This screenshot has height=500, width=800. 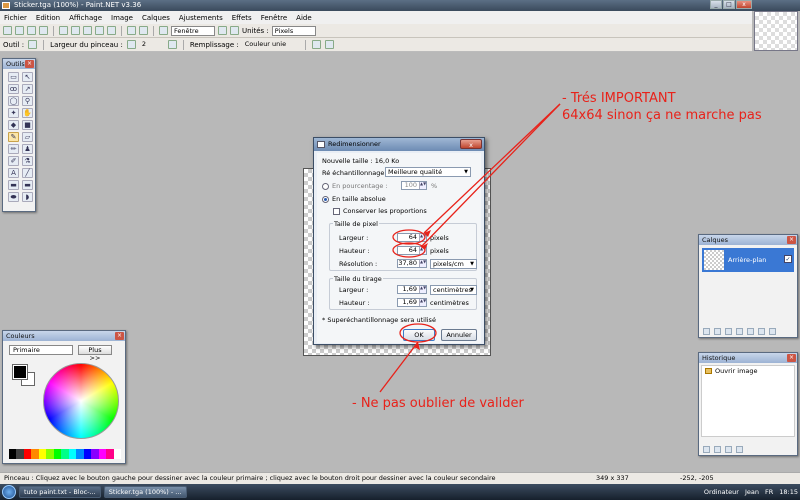 What do you see at coordinates (48, 18) in the screenshot?
I see `menu-edition: Edition` at bounding box center [48, 18].